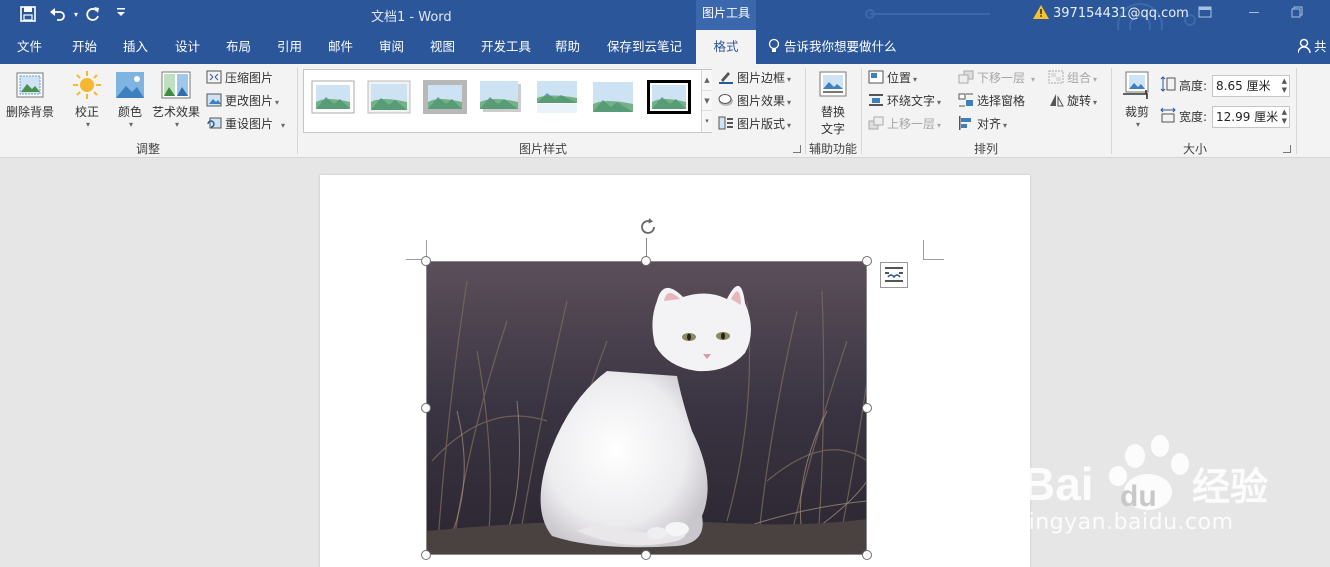 The image size is (1330, 567). Describe the element at coordinates (707, 80) in the screenshot. I see `gallery-scroll-up-icon: ▲` at that location.